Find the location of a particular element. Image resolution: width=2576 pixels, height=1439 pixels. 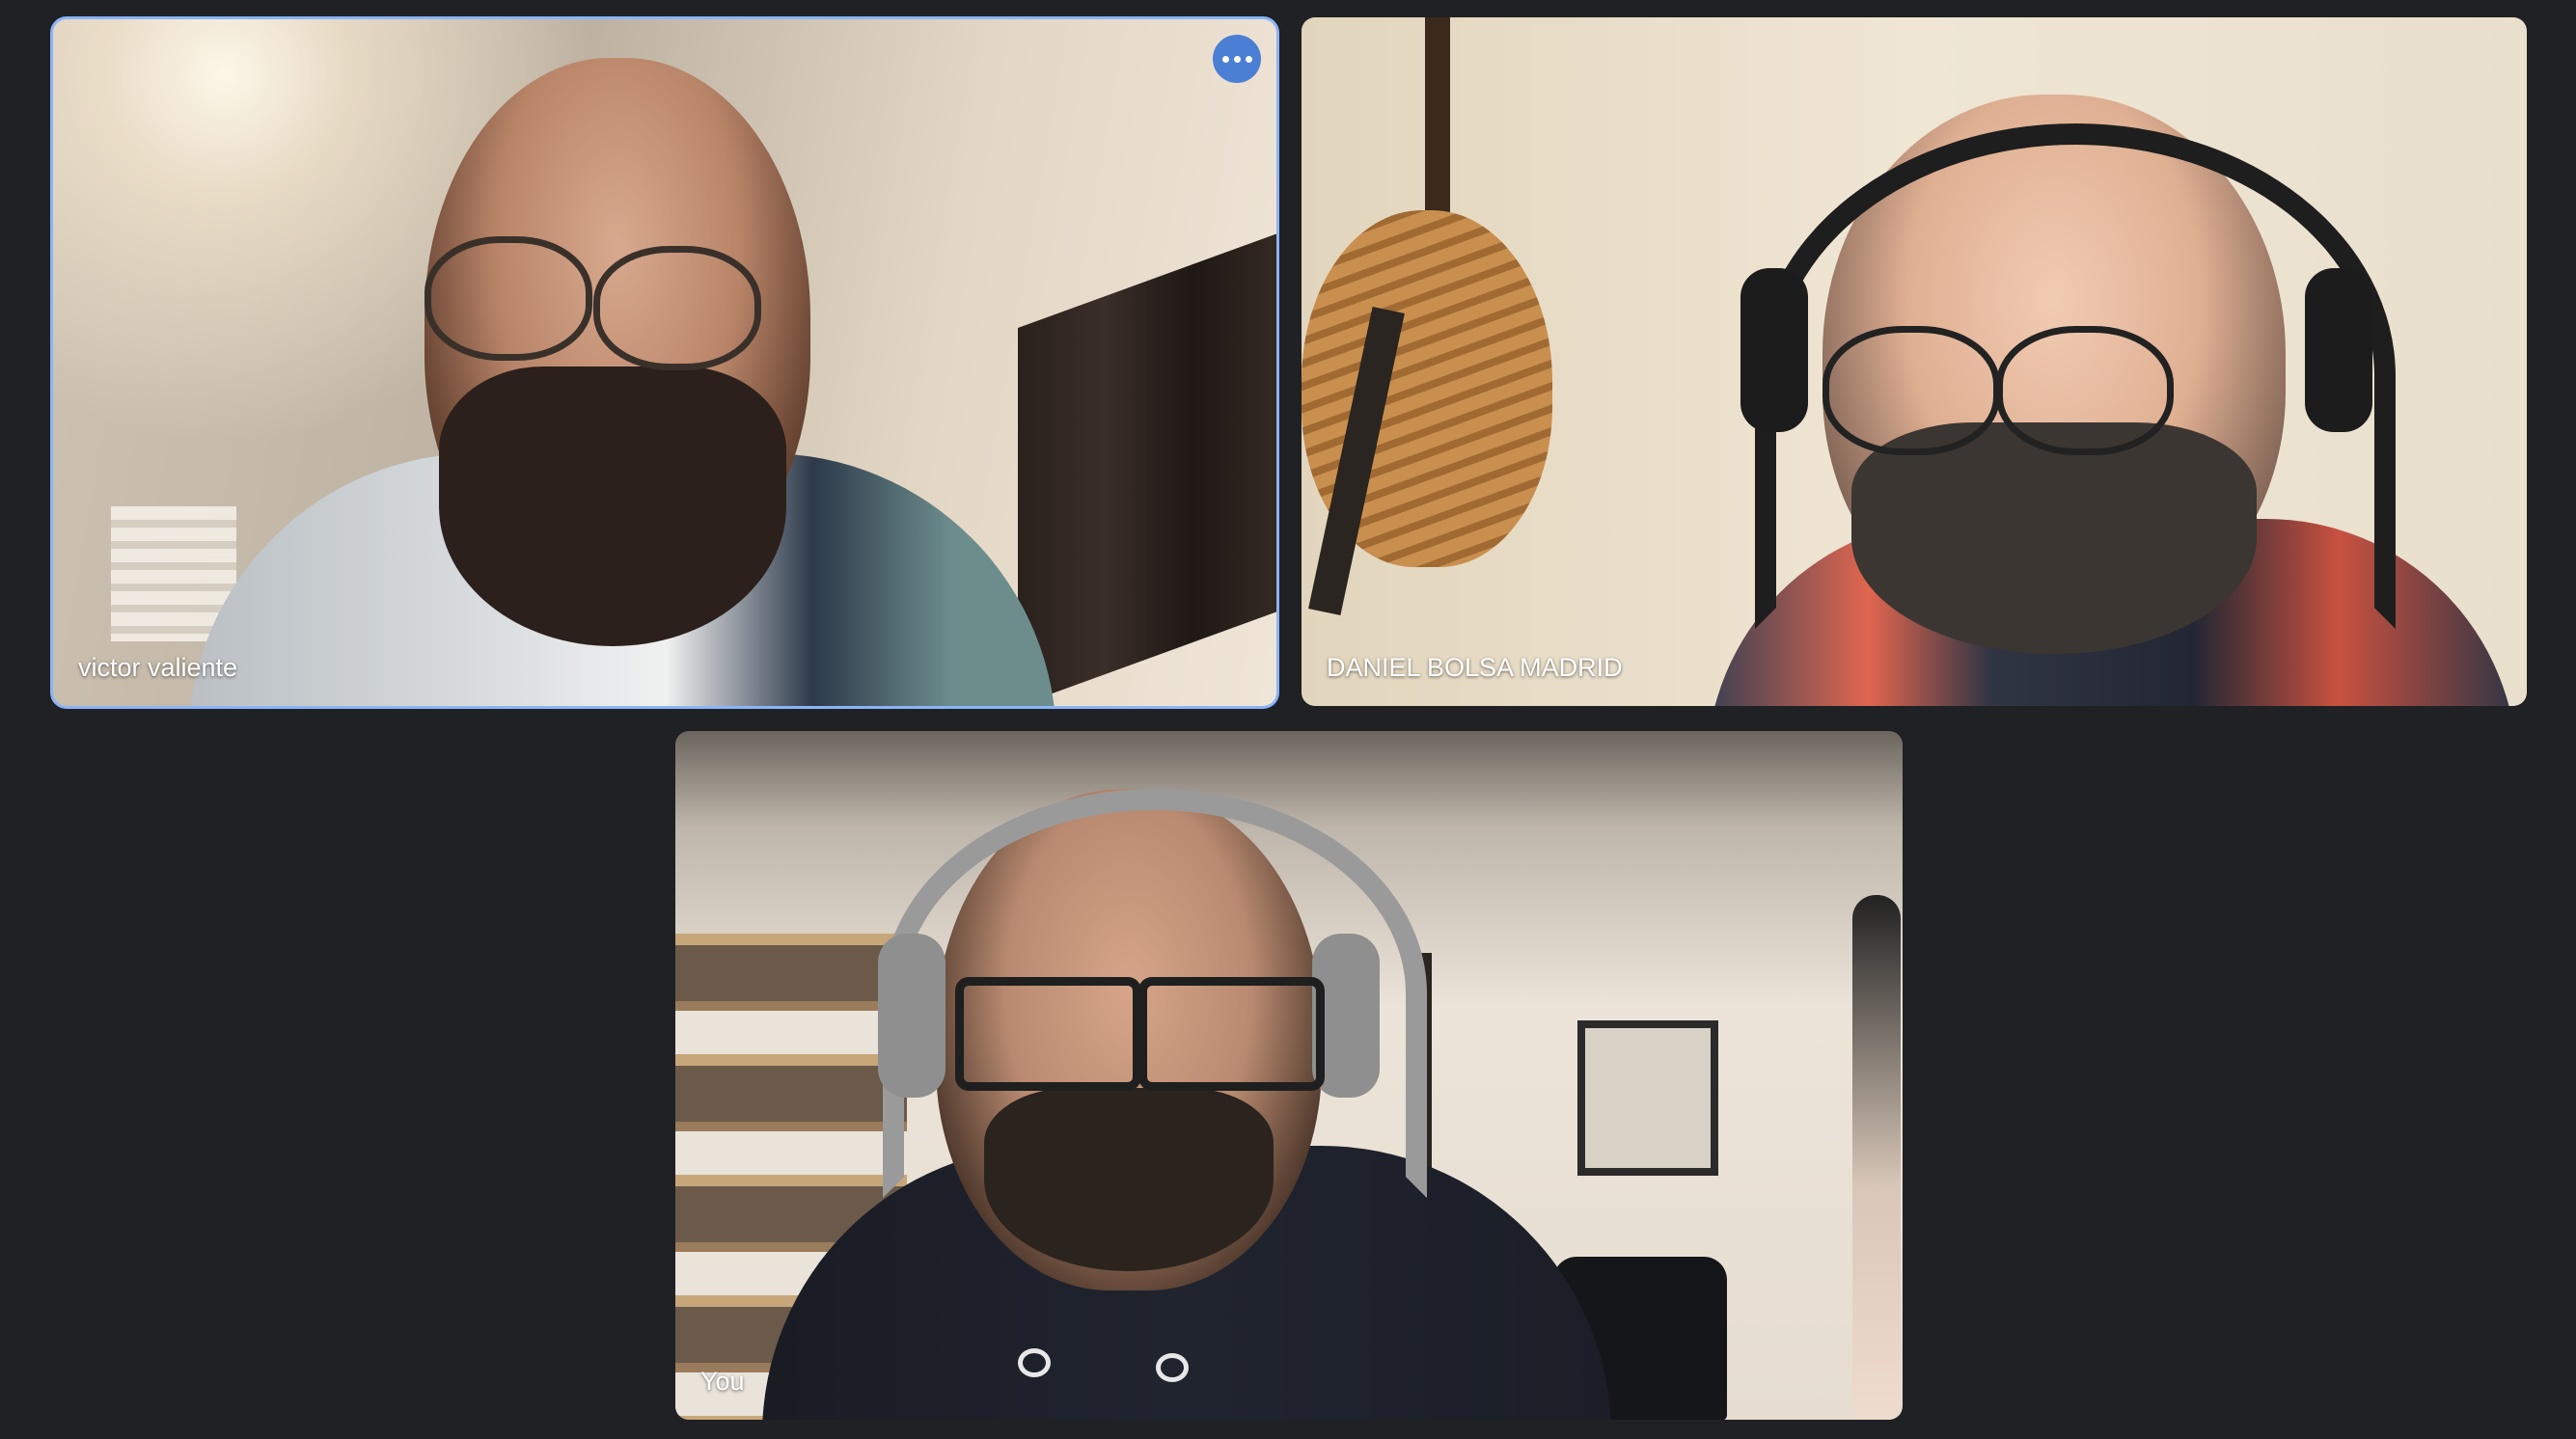

participant-name: DANIEL BOLSA MADRID is located at coordinates (1475, 668).